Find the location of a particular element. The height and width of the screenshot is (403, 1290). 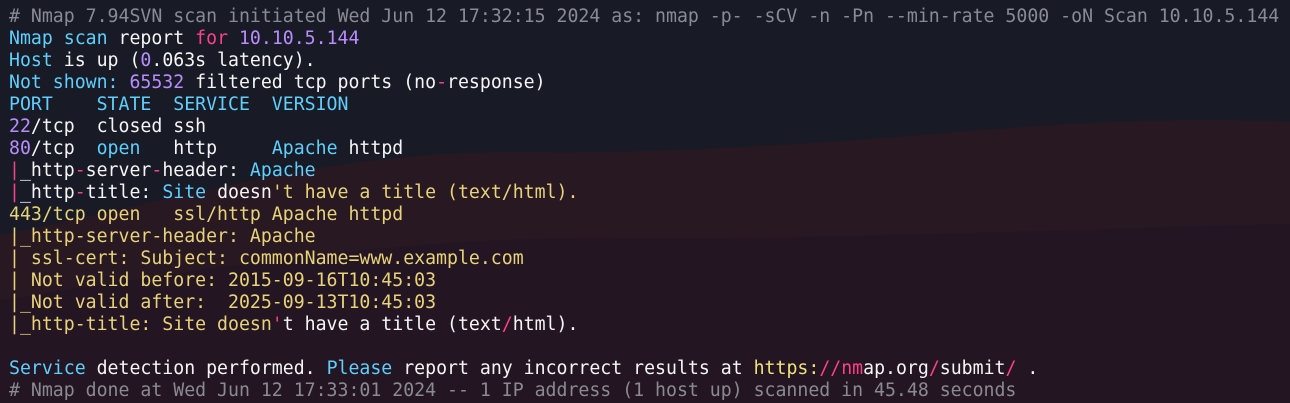

port-443-server-header: |_http-server-header: Apache is located at coordinates (649, 237).